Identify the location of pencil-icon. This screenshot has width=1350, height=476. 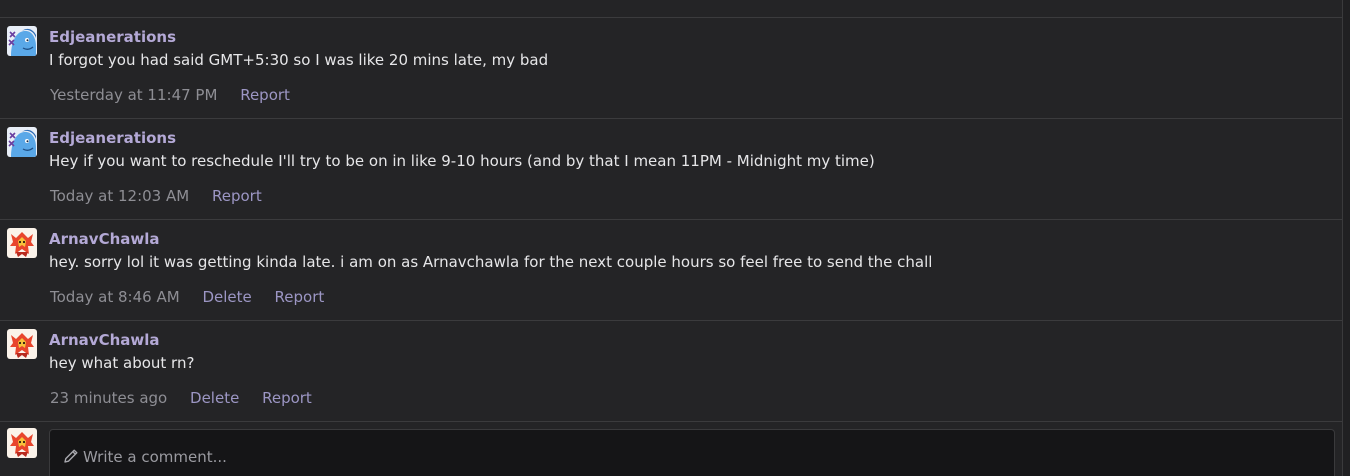
(71, 456).